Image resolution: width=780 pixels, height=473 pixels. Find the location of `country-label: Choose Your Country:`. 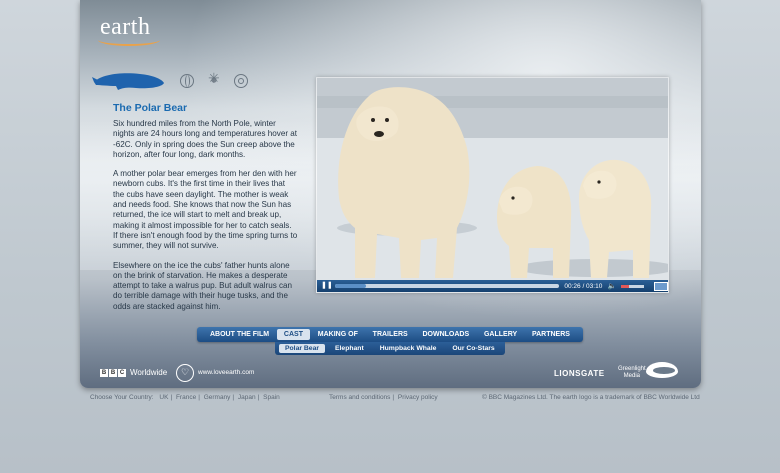

country-label: Choose Your Country: is located at coordinates (122, 397).